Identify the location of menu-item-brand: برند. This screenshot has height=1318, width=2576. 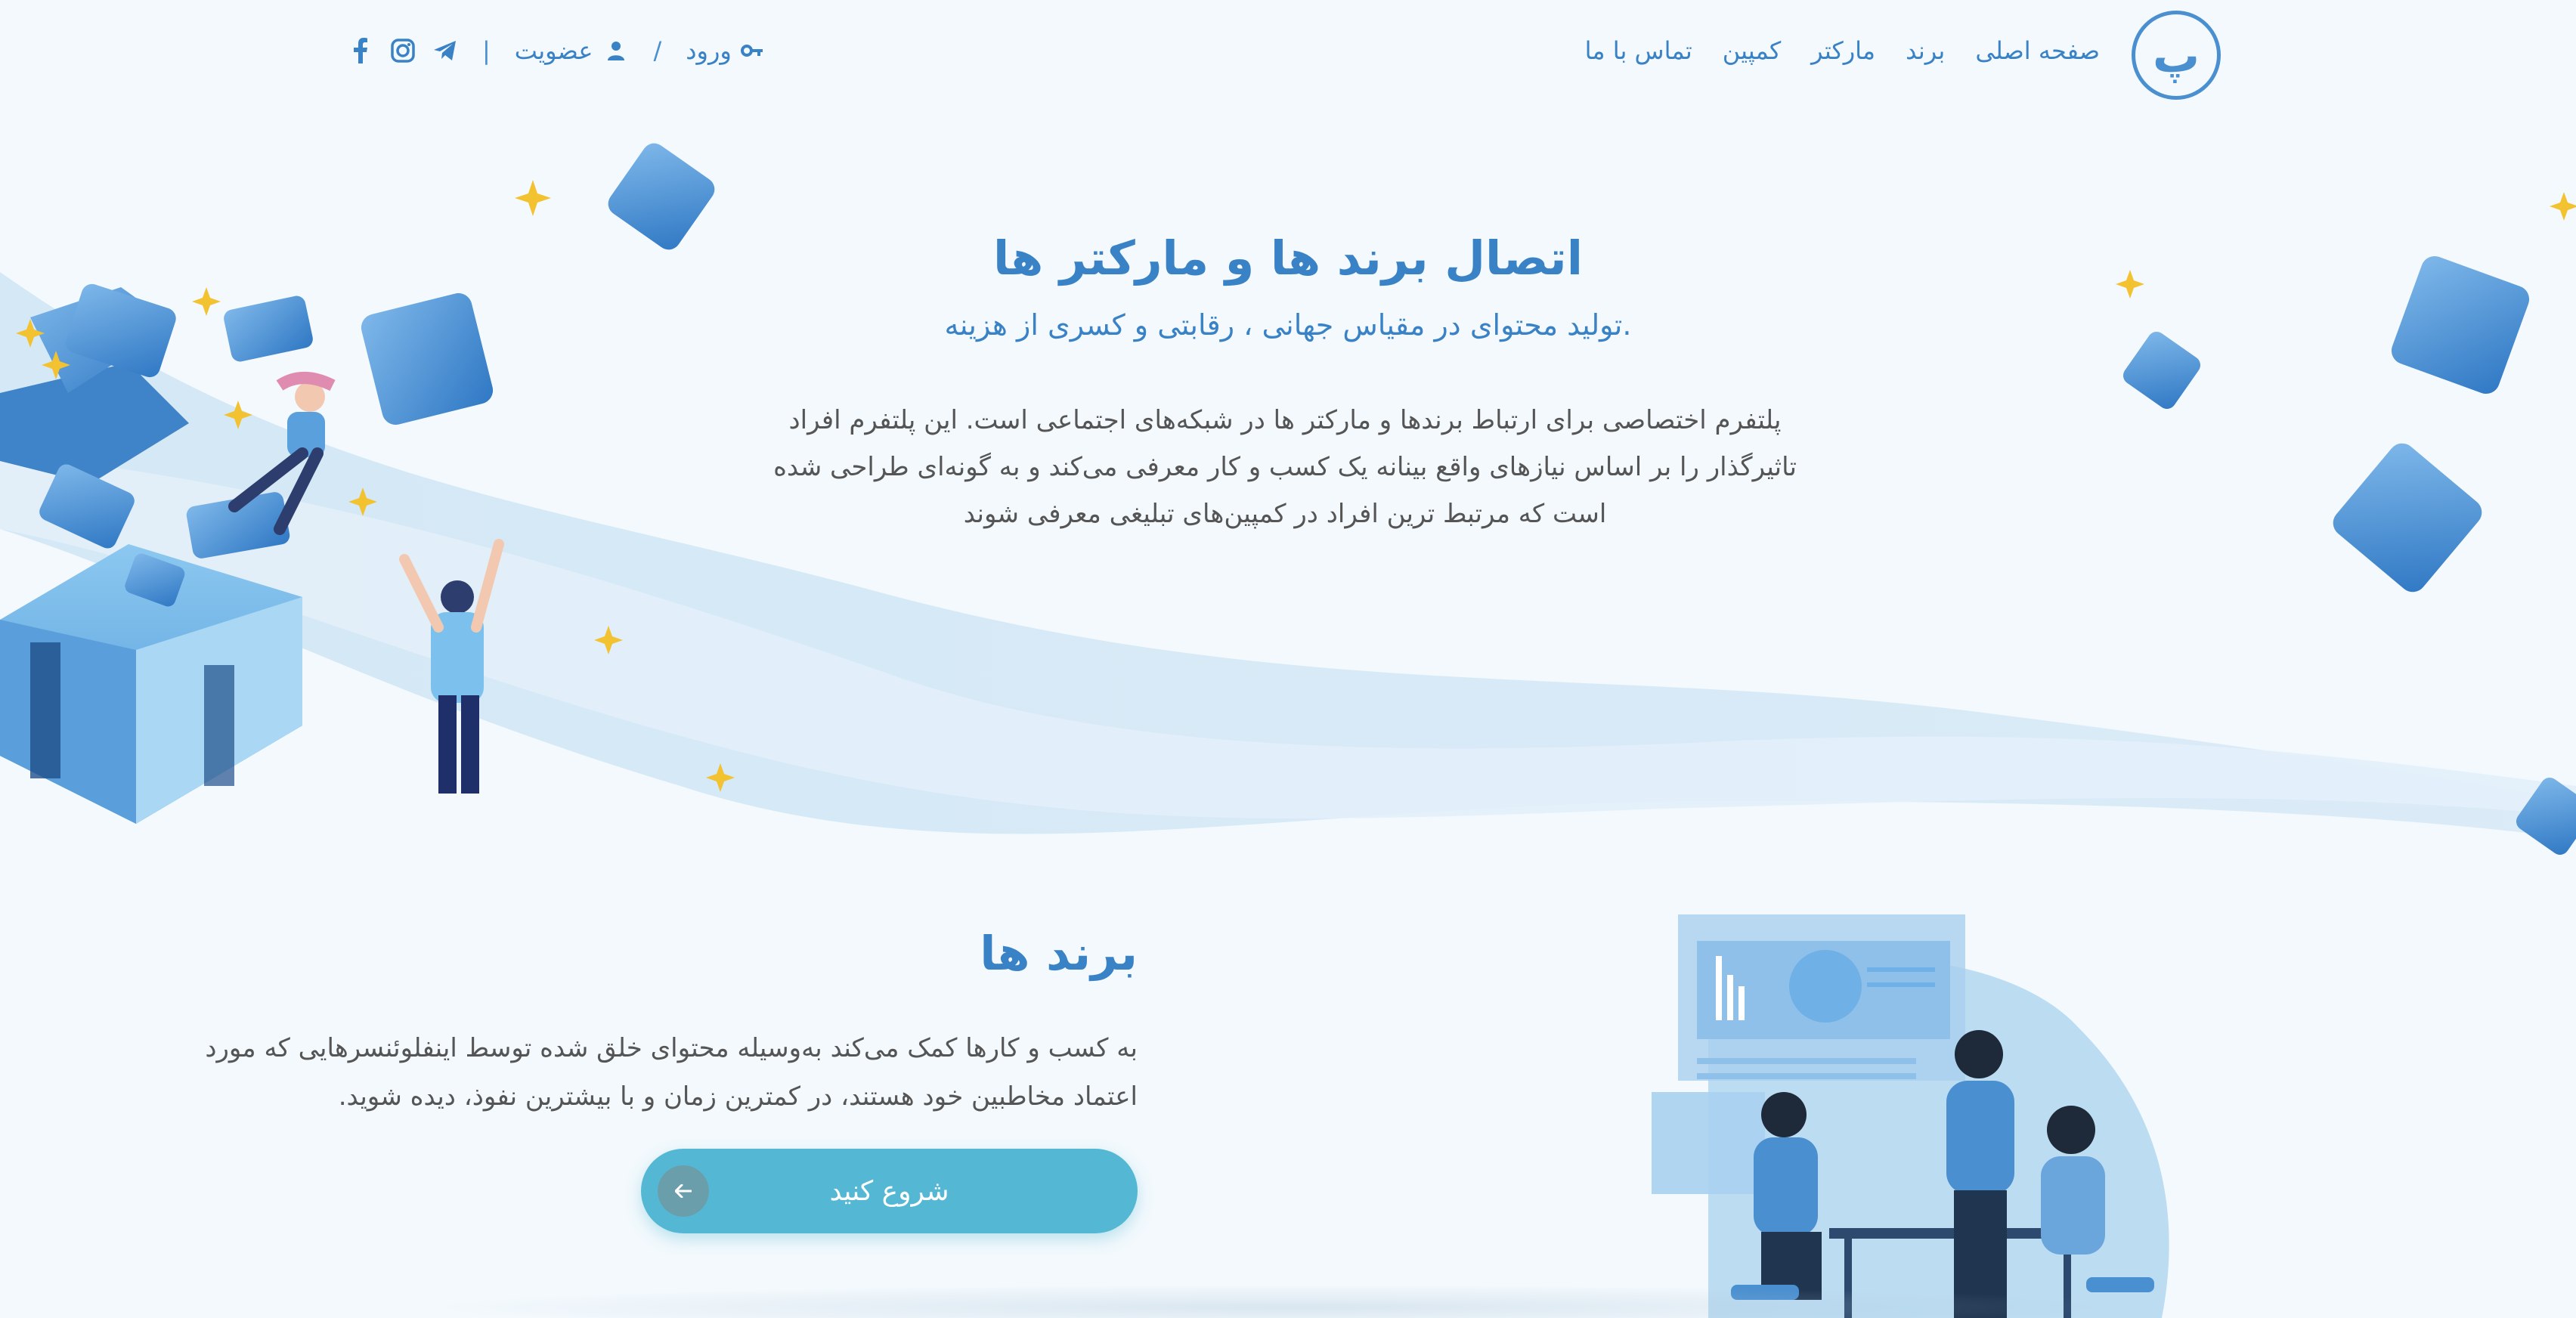
(1925, 51).